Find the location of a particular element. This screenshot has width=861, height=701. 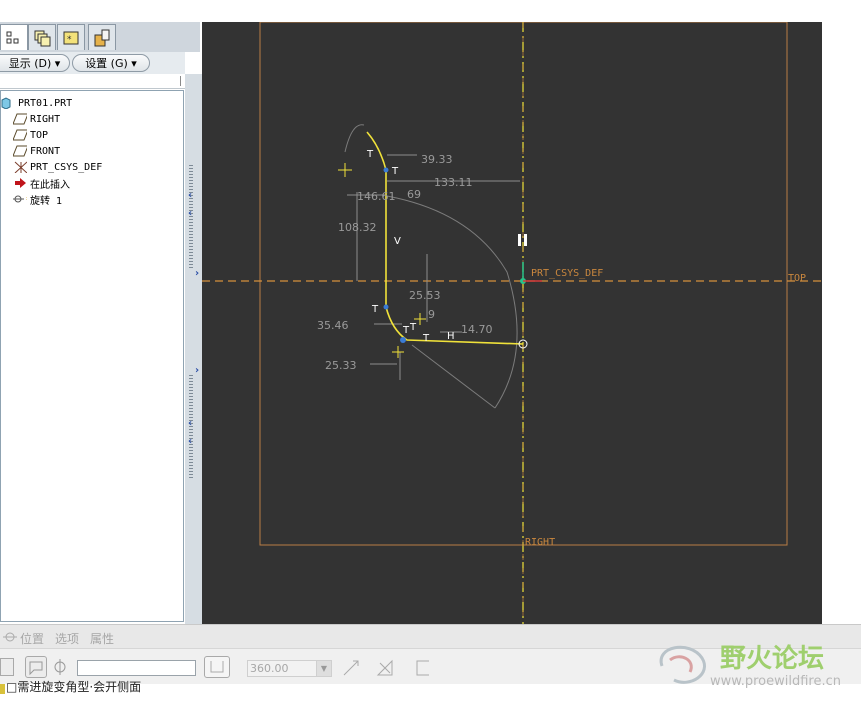

solid-mode-button is located at coordinates (7, 667).